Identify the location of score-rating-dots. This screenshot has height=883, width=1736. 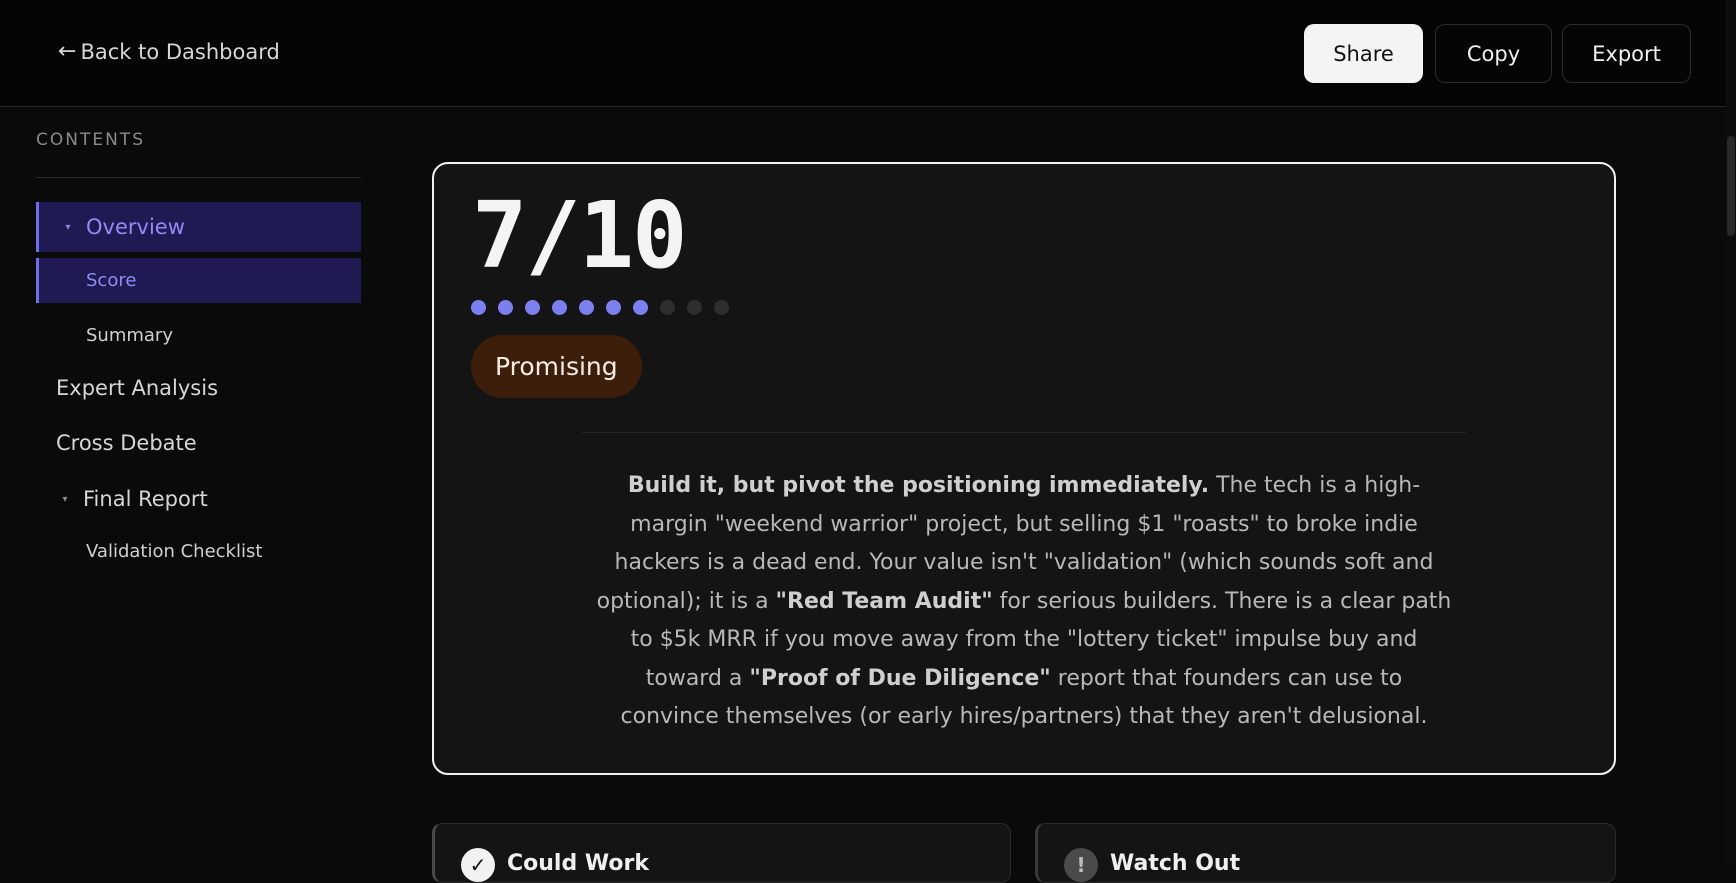
(600, 307).